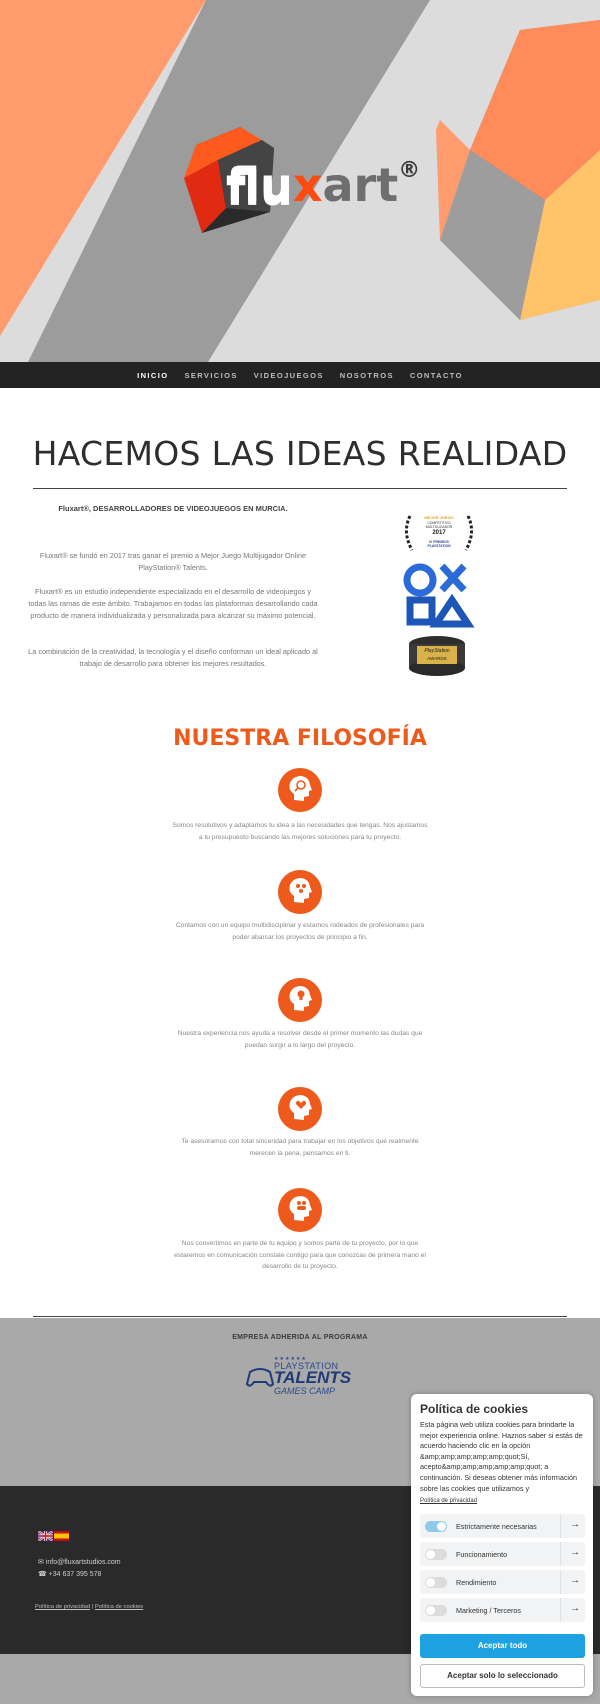 Image resolution: width=600 pixels, height=1704 pixels. I want to click on uk-flag-icon, so click(45, 1536).